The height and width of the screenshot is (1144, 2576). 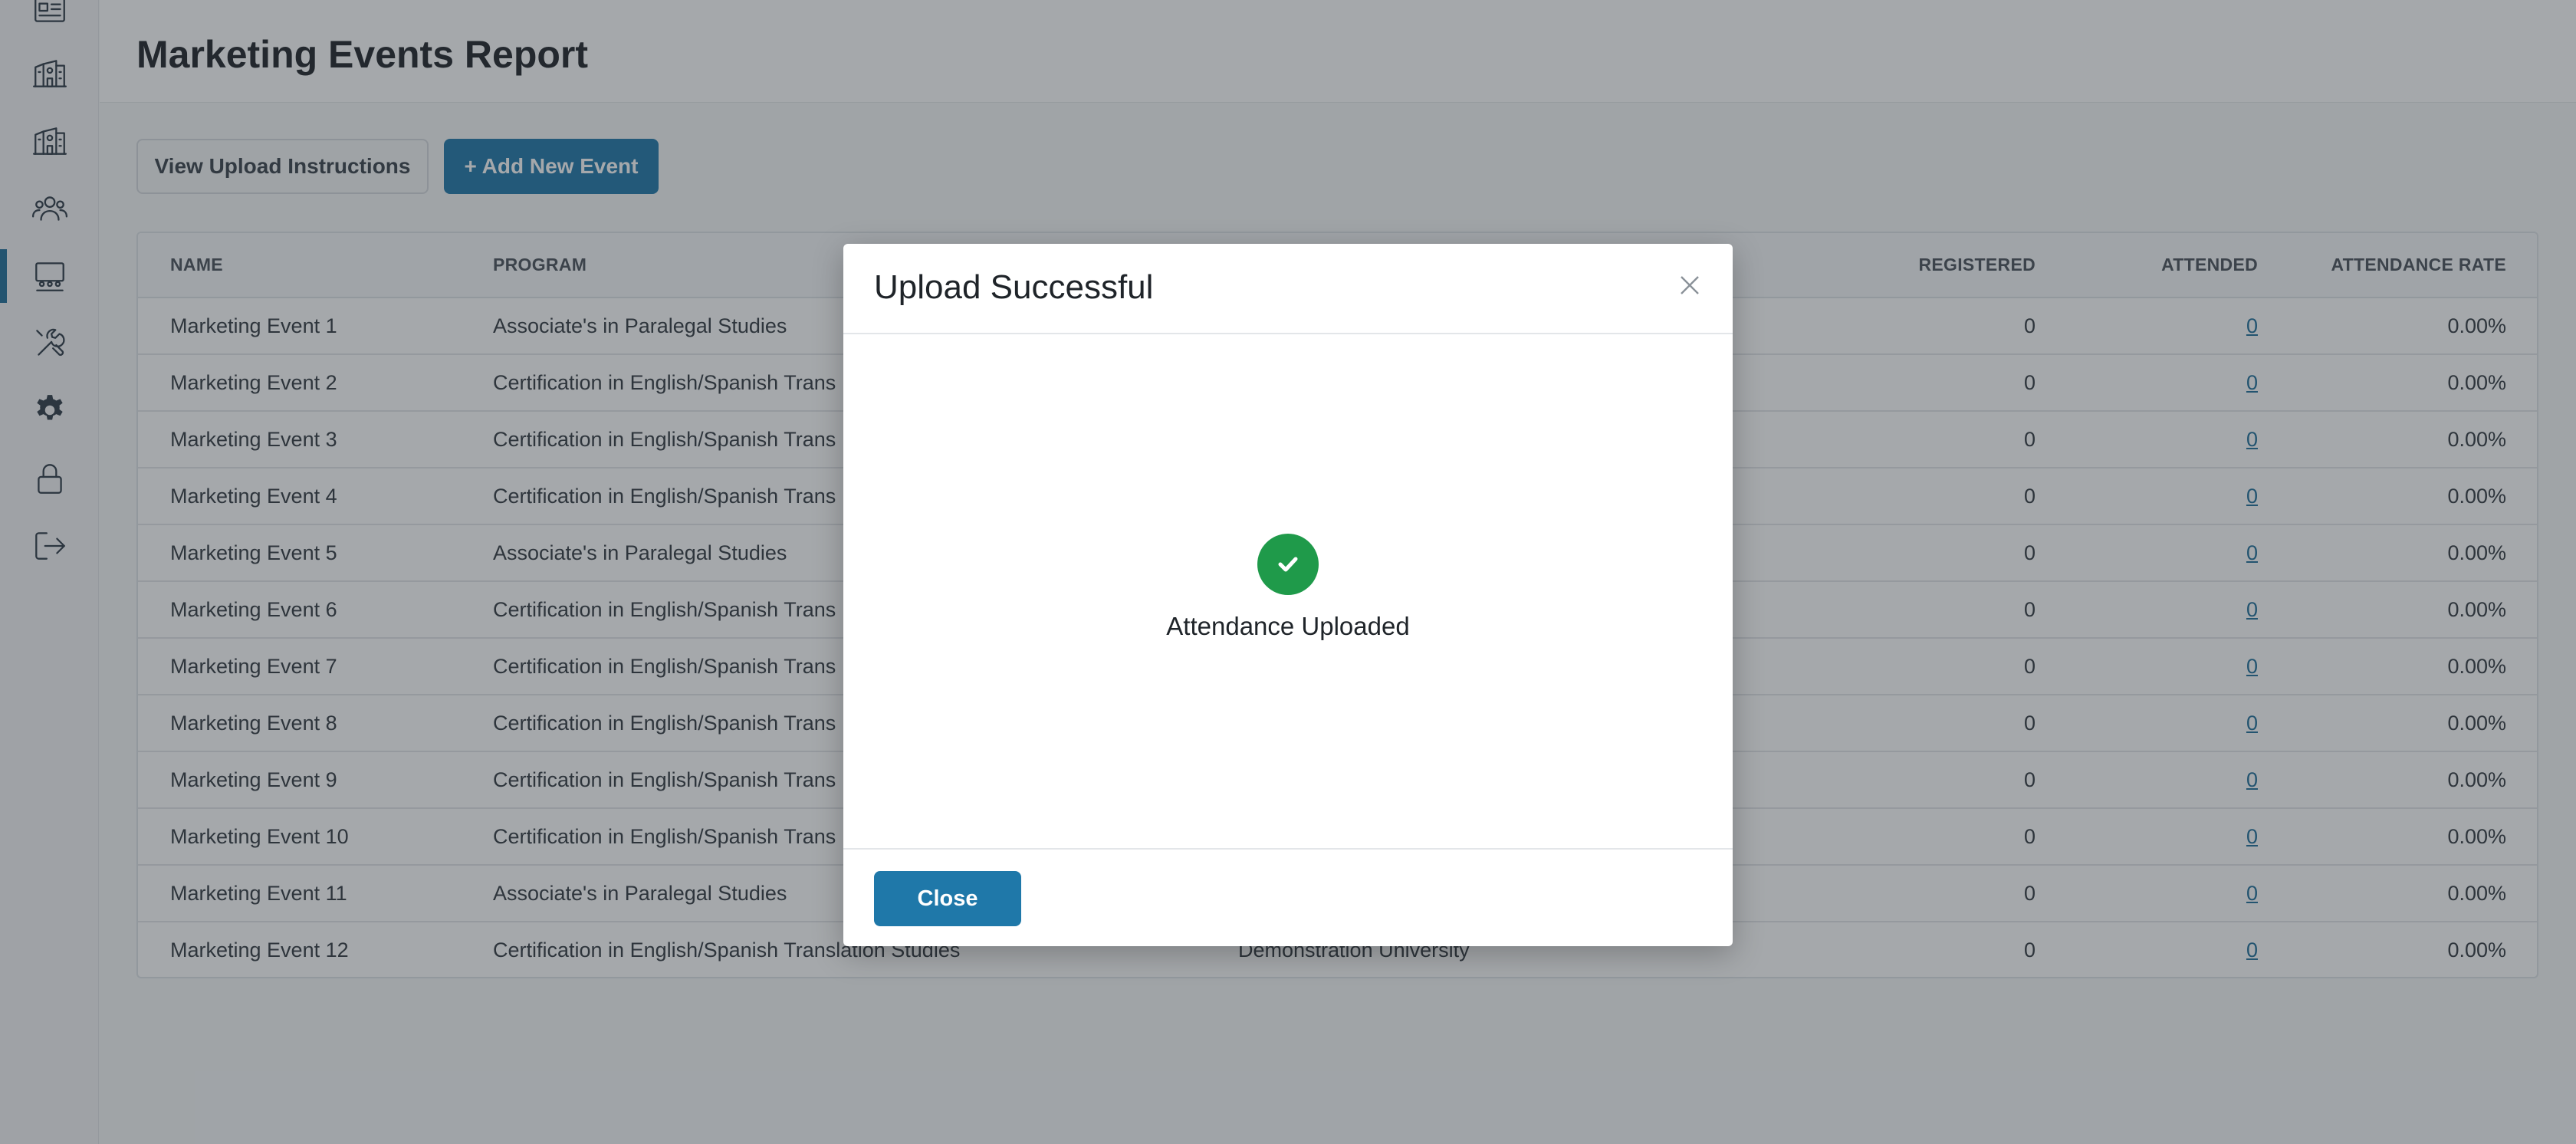 What do you see at coordinates (1288, 289) in the screenshot?
I see `modal-header: Upload Successful` at bounding box center [1288, 289].